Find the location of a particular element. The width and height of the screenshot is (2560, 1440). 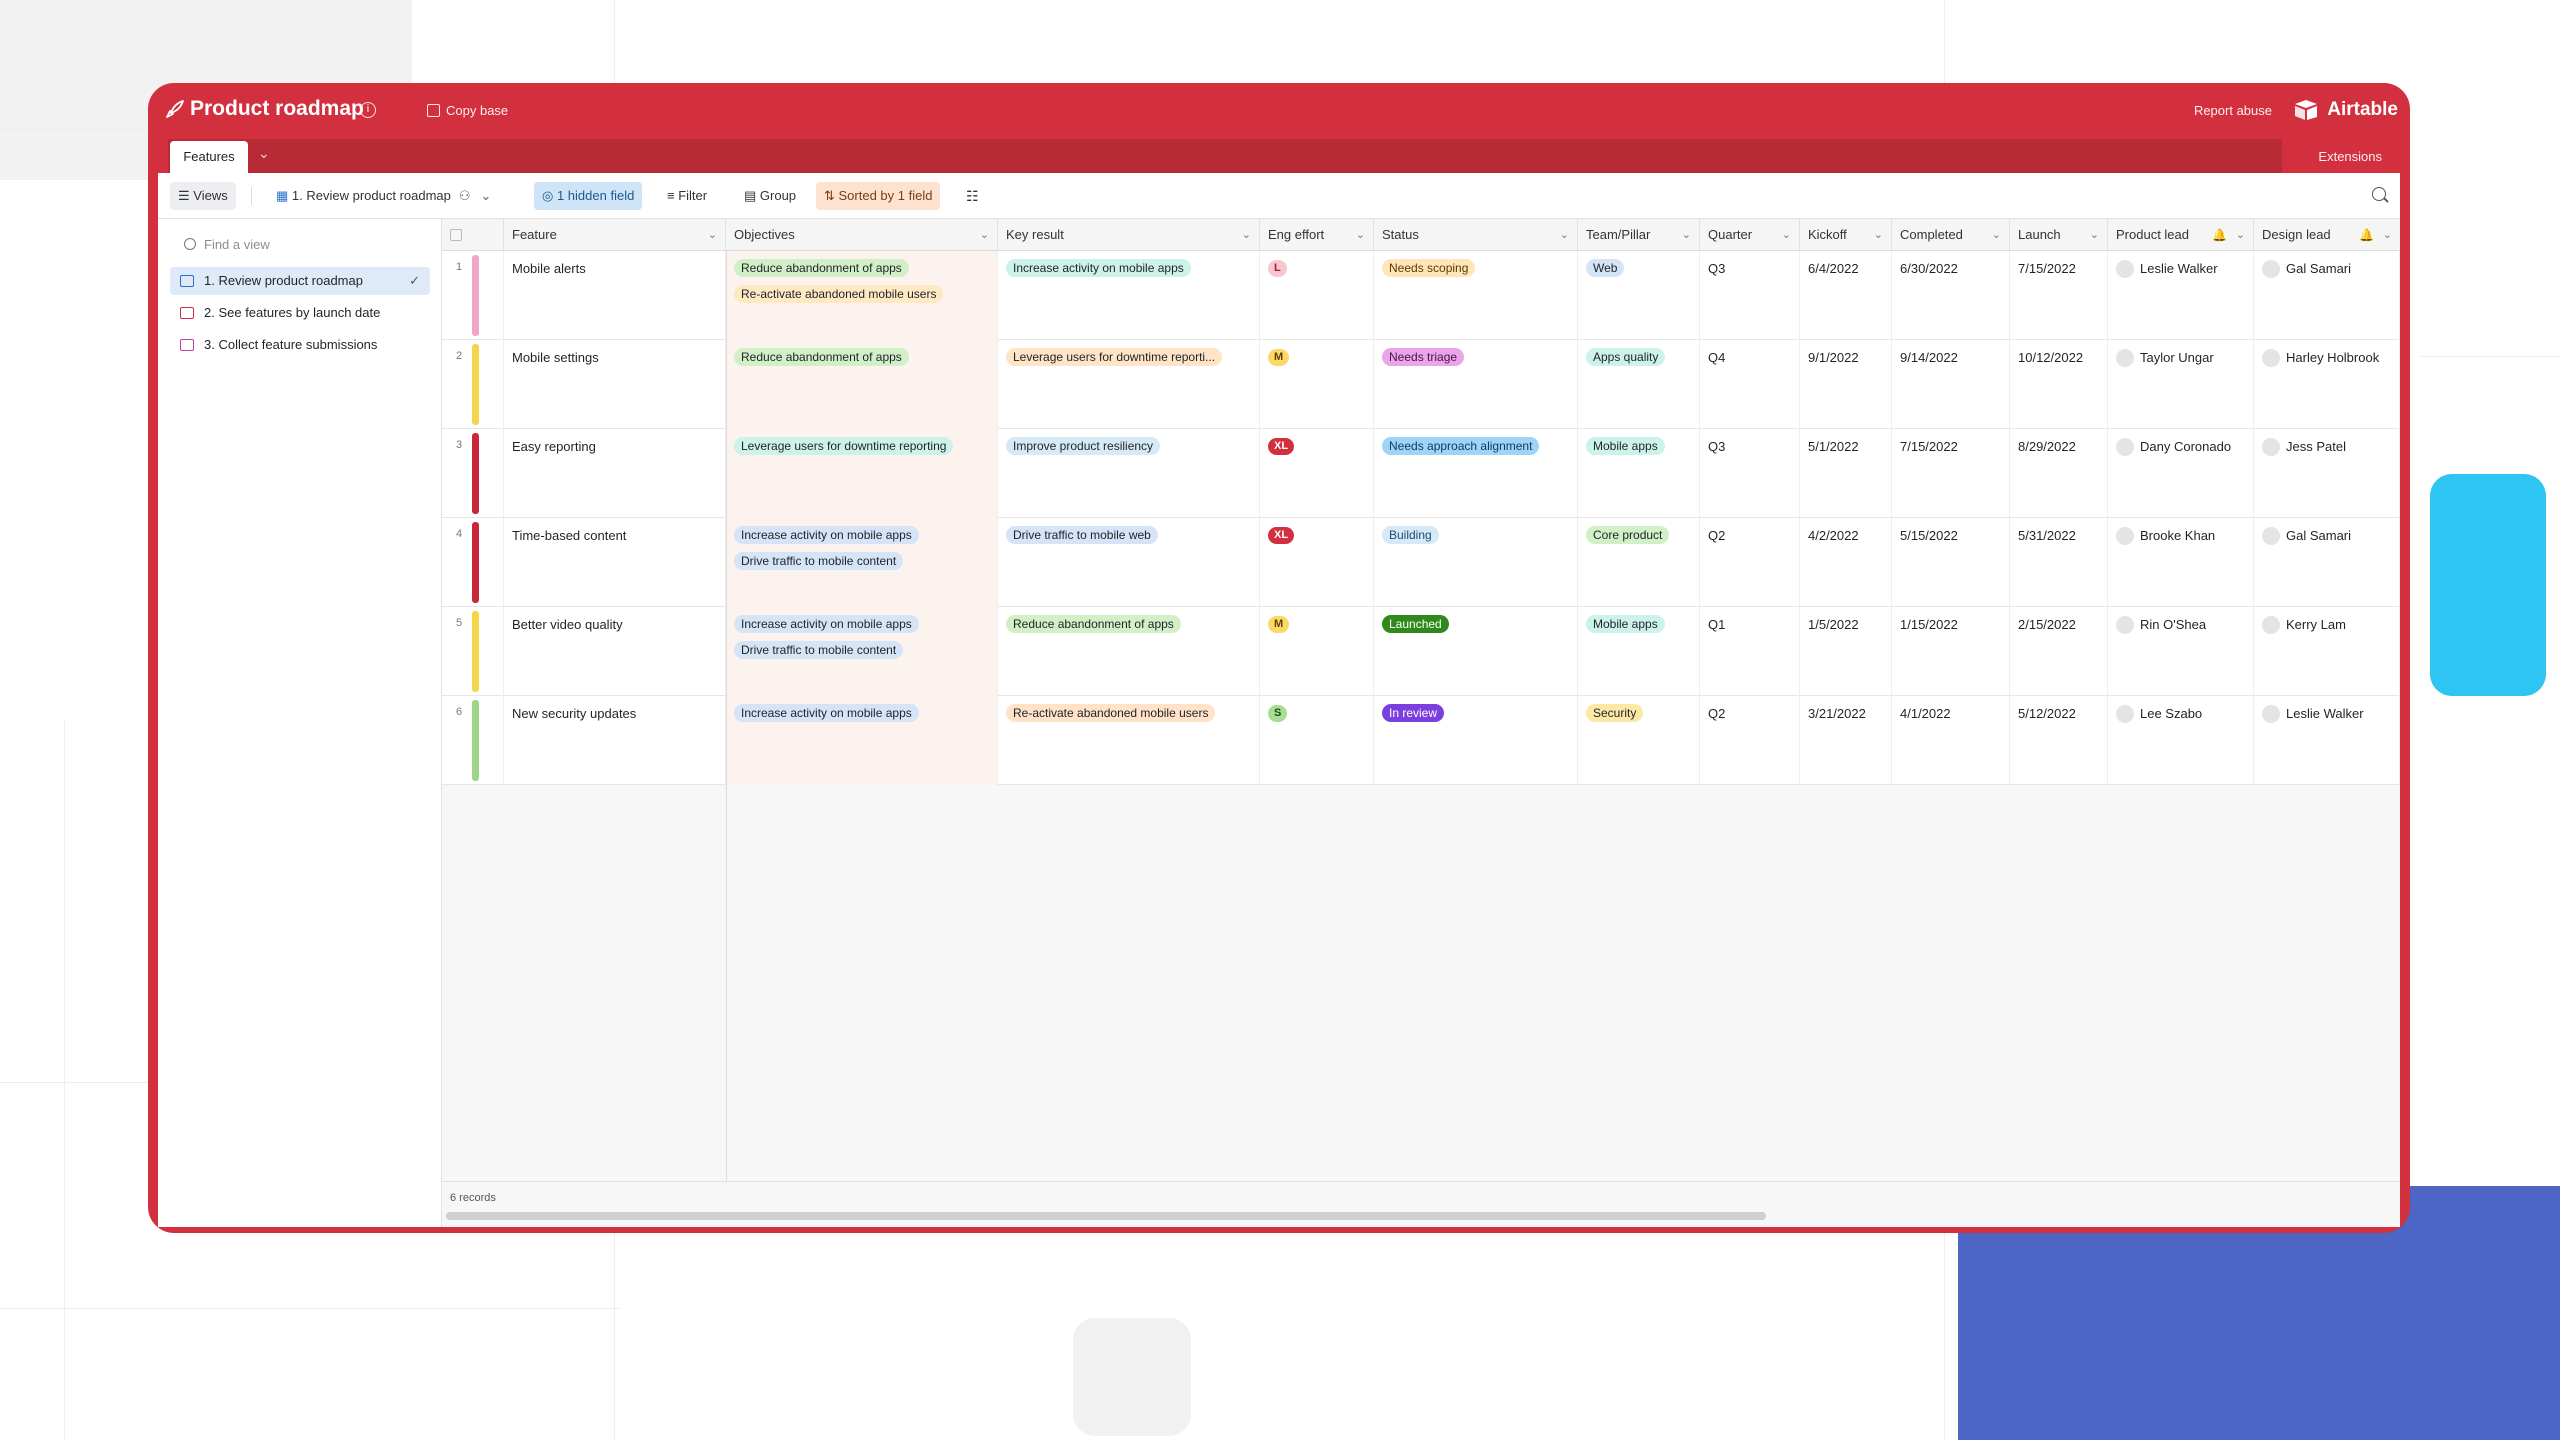

cell-design-lead: Jess Patel is located at coordinates (2327, 473).